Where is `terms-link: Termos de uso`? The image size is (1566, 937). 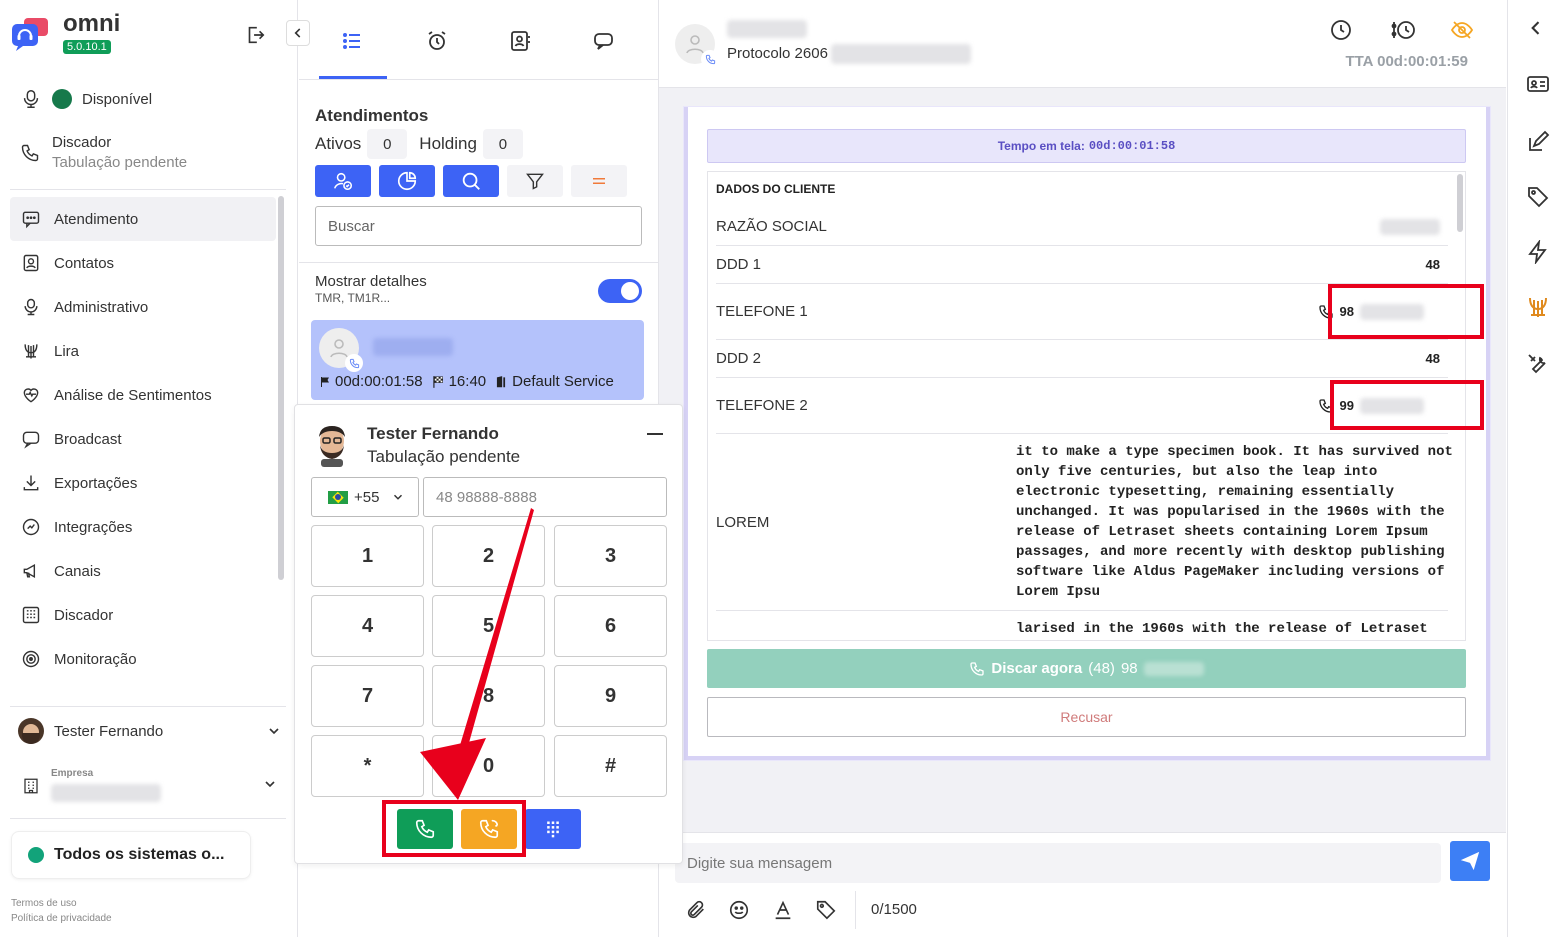 terms-link: Termos de uso is located at coordinates (61, 903).